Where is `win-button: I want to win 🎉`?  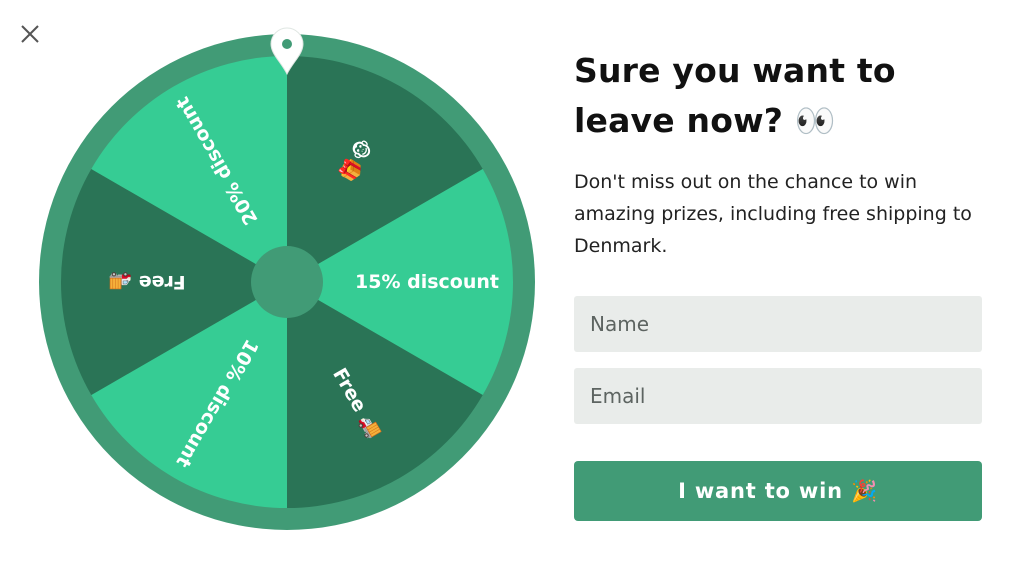
win-button: I want to win 🎉 is located at coordinates (778, 491).